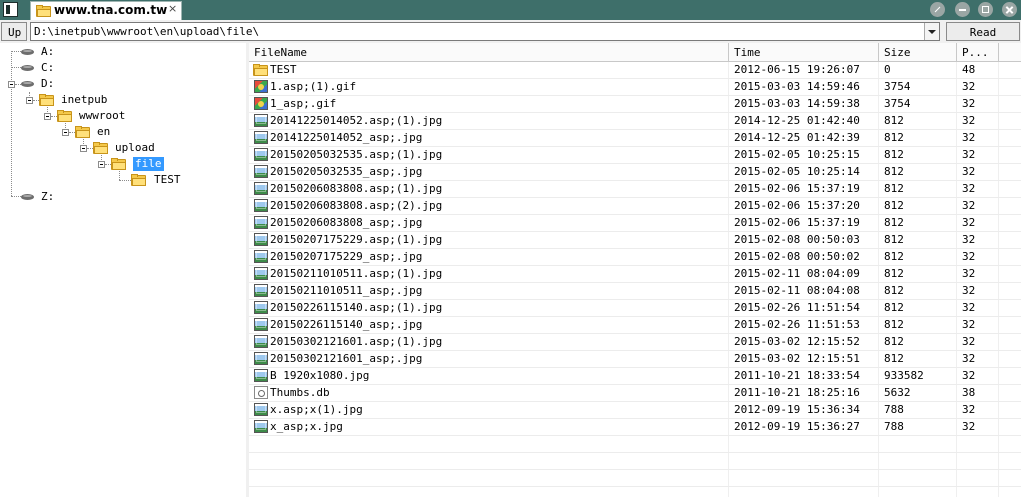 The width and height of the screenshot is (1021, 497). Describe the element at coordinates (983, 31) in the screenshot. I see `read-button: Read` at that location.